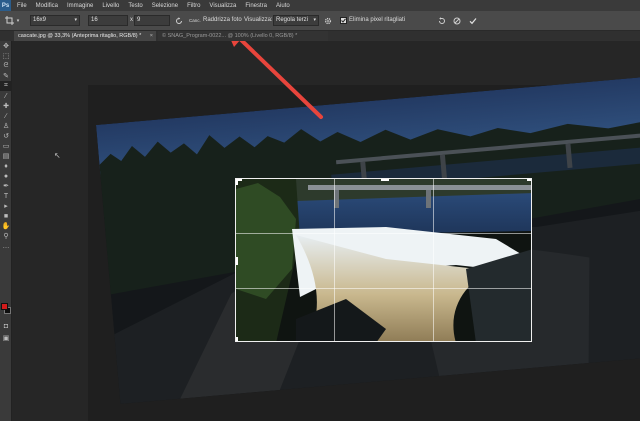 This screenshot has width=640, height=421. Describe the element at coordinates (6, 216) in the screenshot. I see `shape-tool-icon: ■` at that location.